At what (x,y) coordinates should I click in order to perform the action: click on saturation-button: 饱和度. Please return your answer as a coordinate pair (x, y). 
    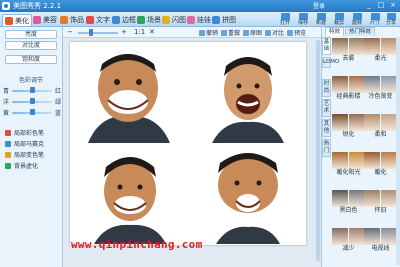
    Looking at the image, I should click on (31, 59).